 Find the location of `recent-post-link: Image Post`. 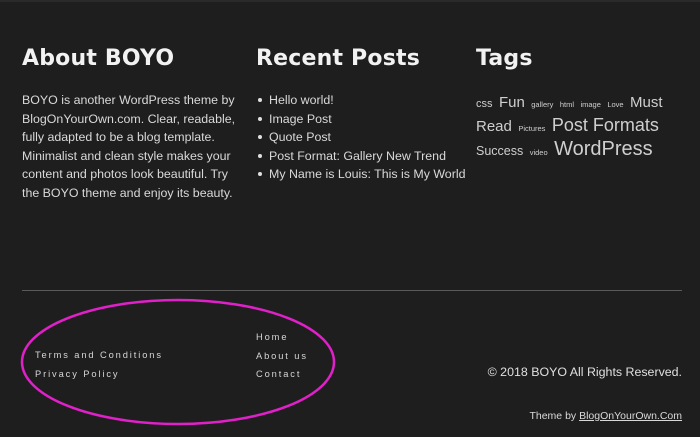

recent-post-link: Image Post is located at coordinates (362, 119).